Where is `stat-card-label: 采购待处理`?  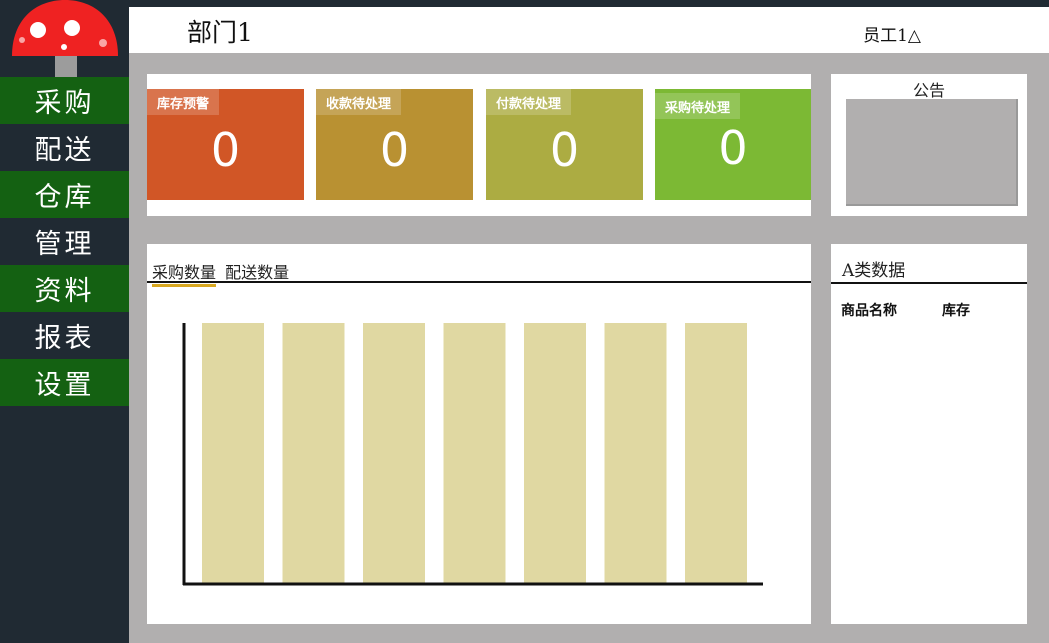
stat-card-label: 采购待处理 is located at coordinates (698, 106).